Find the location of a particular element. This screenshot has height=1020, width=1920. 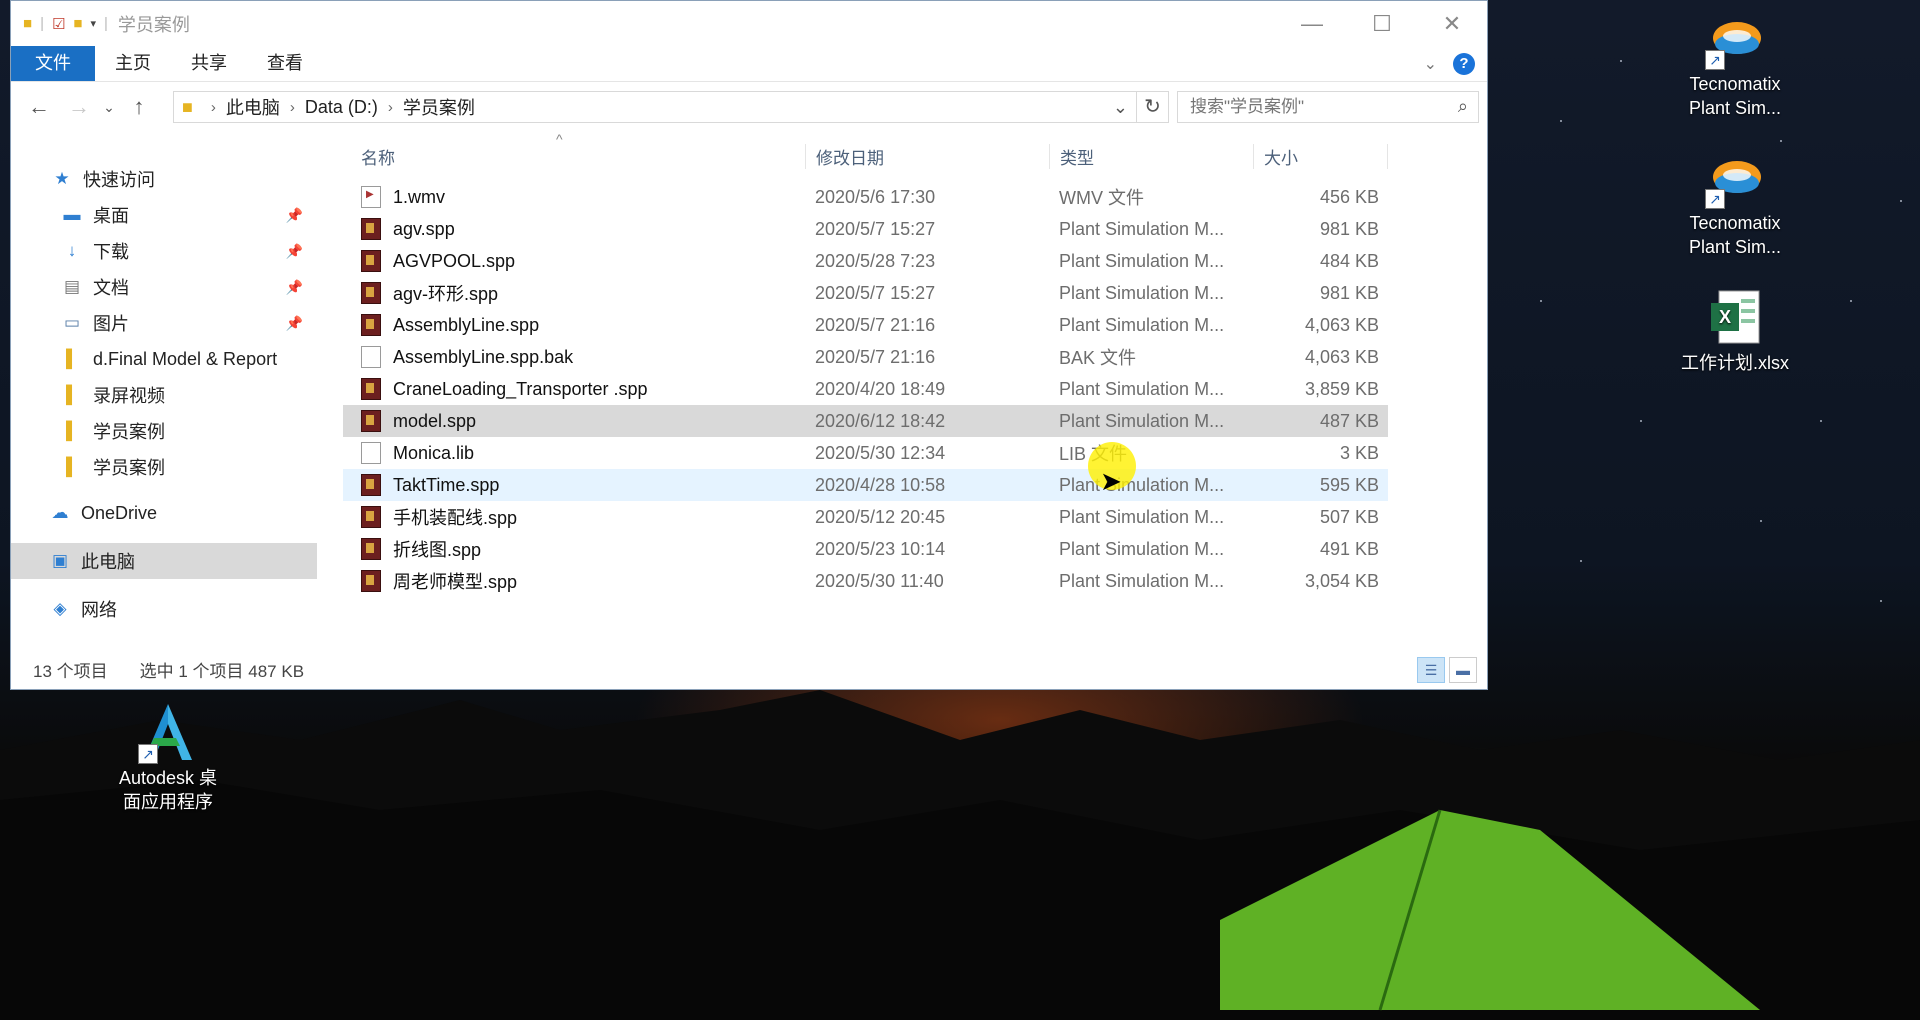

file-name: AGVPOOL.spp is located at coordinates (454, 260).